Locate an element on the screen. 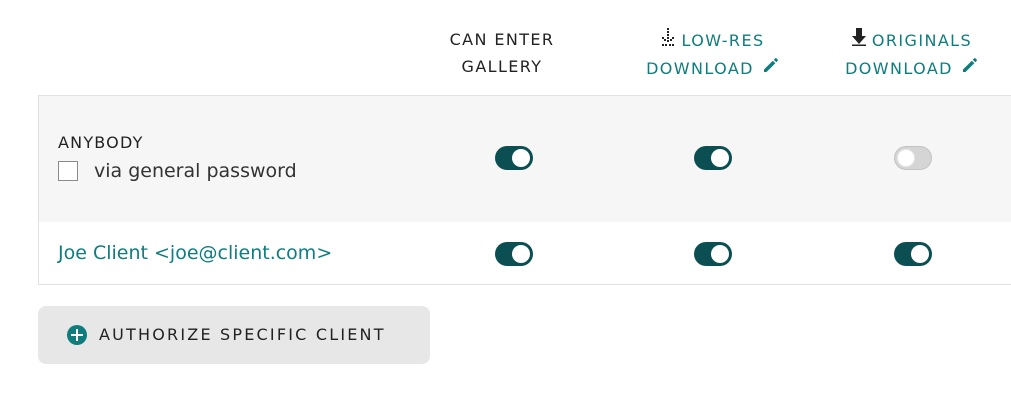  column-header-lowres: LOW-RES DOWNLOAD is located at coordinates (713, 54).